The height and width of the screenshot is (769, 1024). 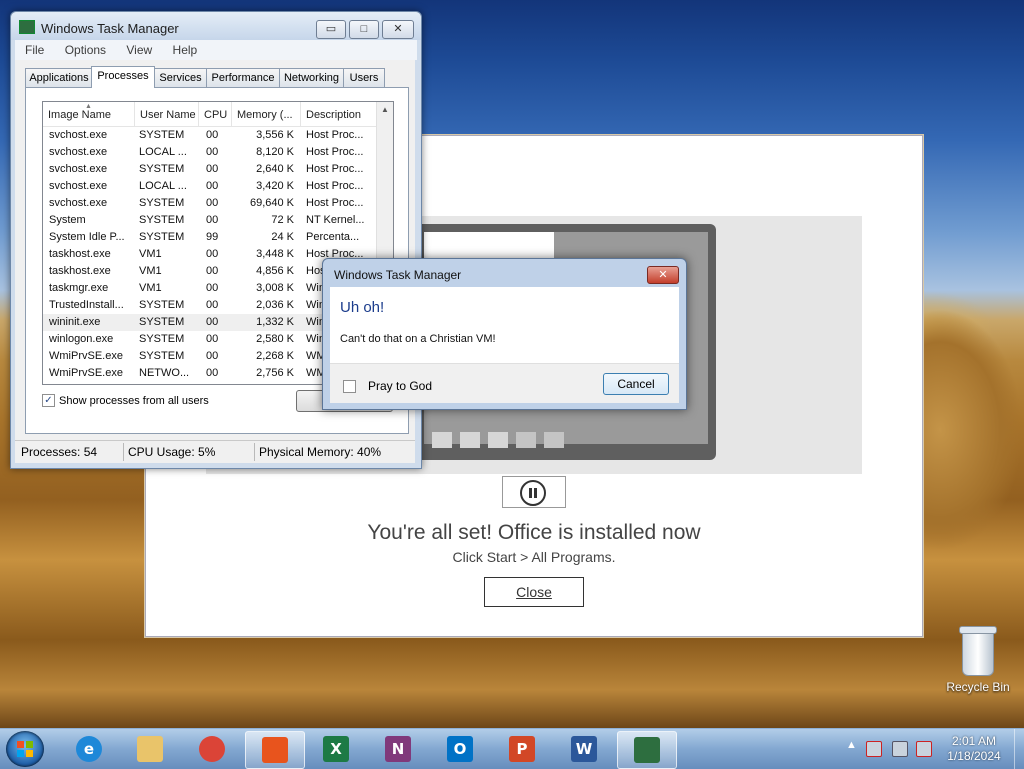 What do you see at coordinates (978, 687) in the screenshot?
I see `recycle-bin-label: Recycle Bin` at bounding box center [978, 687].